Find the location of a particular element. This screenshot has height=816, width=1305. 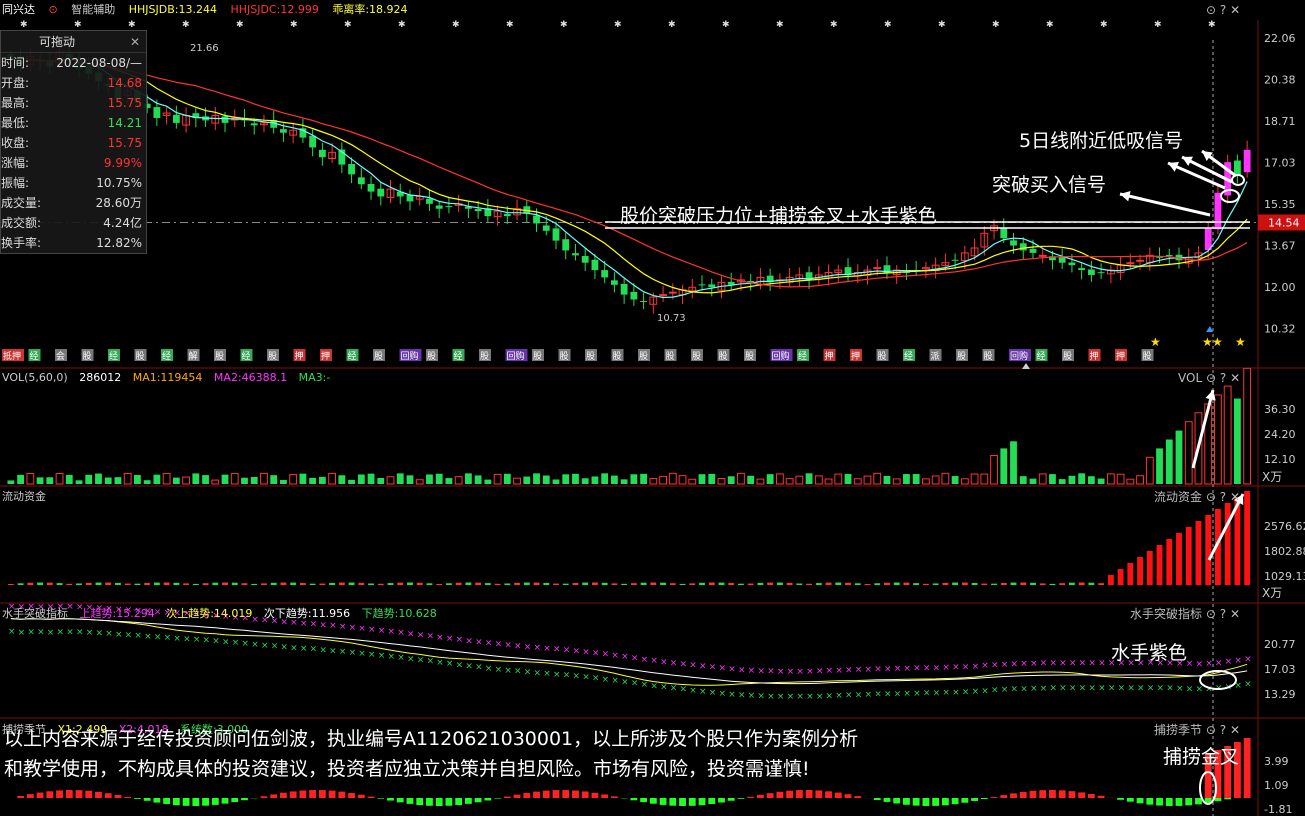

event-tag-label: 押 is located at coordinates (1094, 356).